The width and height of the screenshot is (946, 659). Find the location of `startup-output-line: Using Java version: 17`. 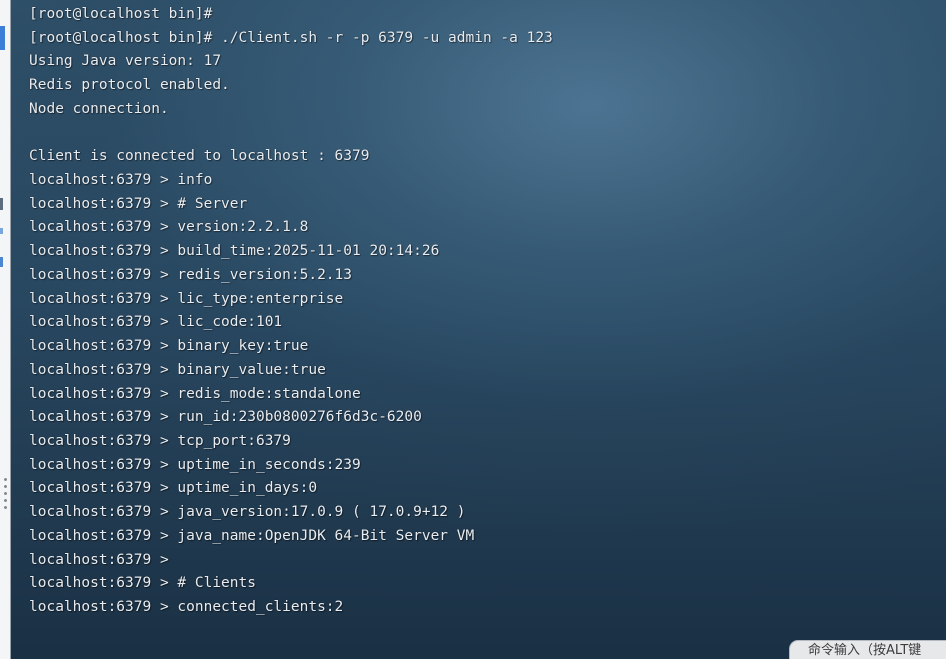

startup-output-line: Using Java version: 17 is located at coordinates (487, 62).